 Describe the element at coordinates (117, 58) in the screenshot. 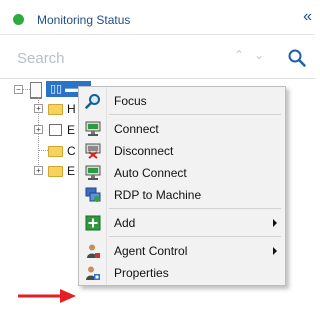

I see `search-input` at that location.